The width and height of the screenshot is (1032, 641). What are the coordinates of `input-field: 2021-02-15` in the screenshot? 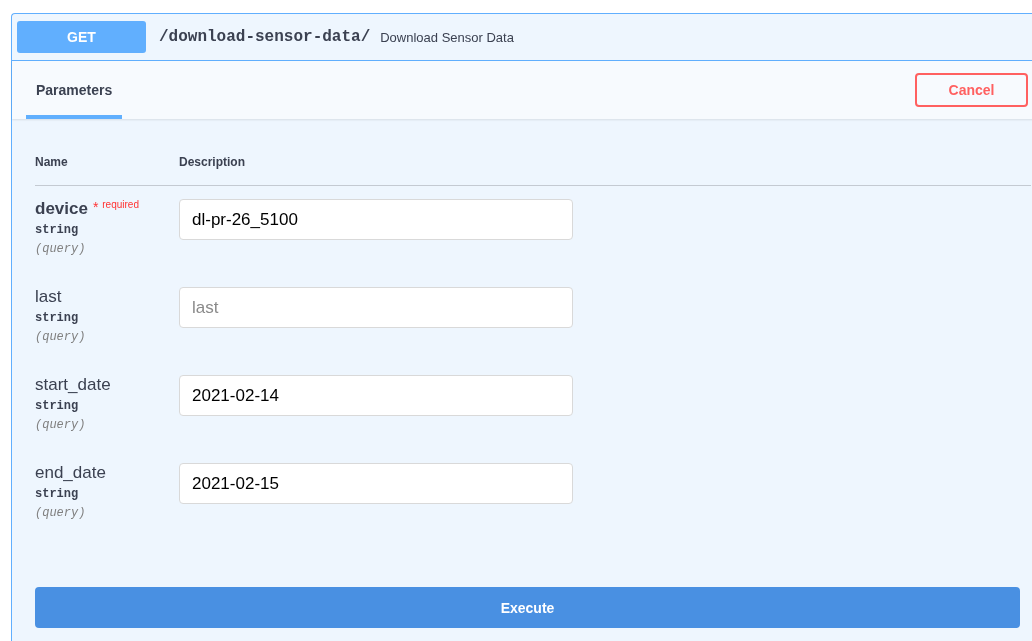 It's located at (376, 483).